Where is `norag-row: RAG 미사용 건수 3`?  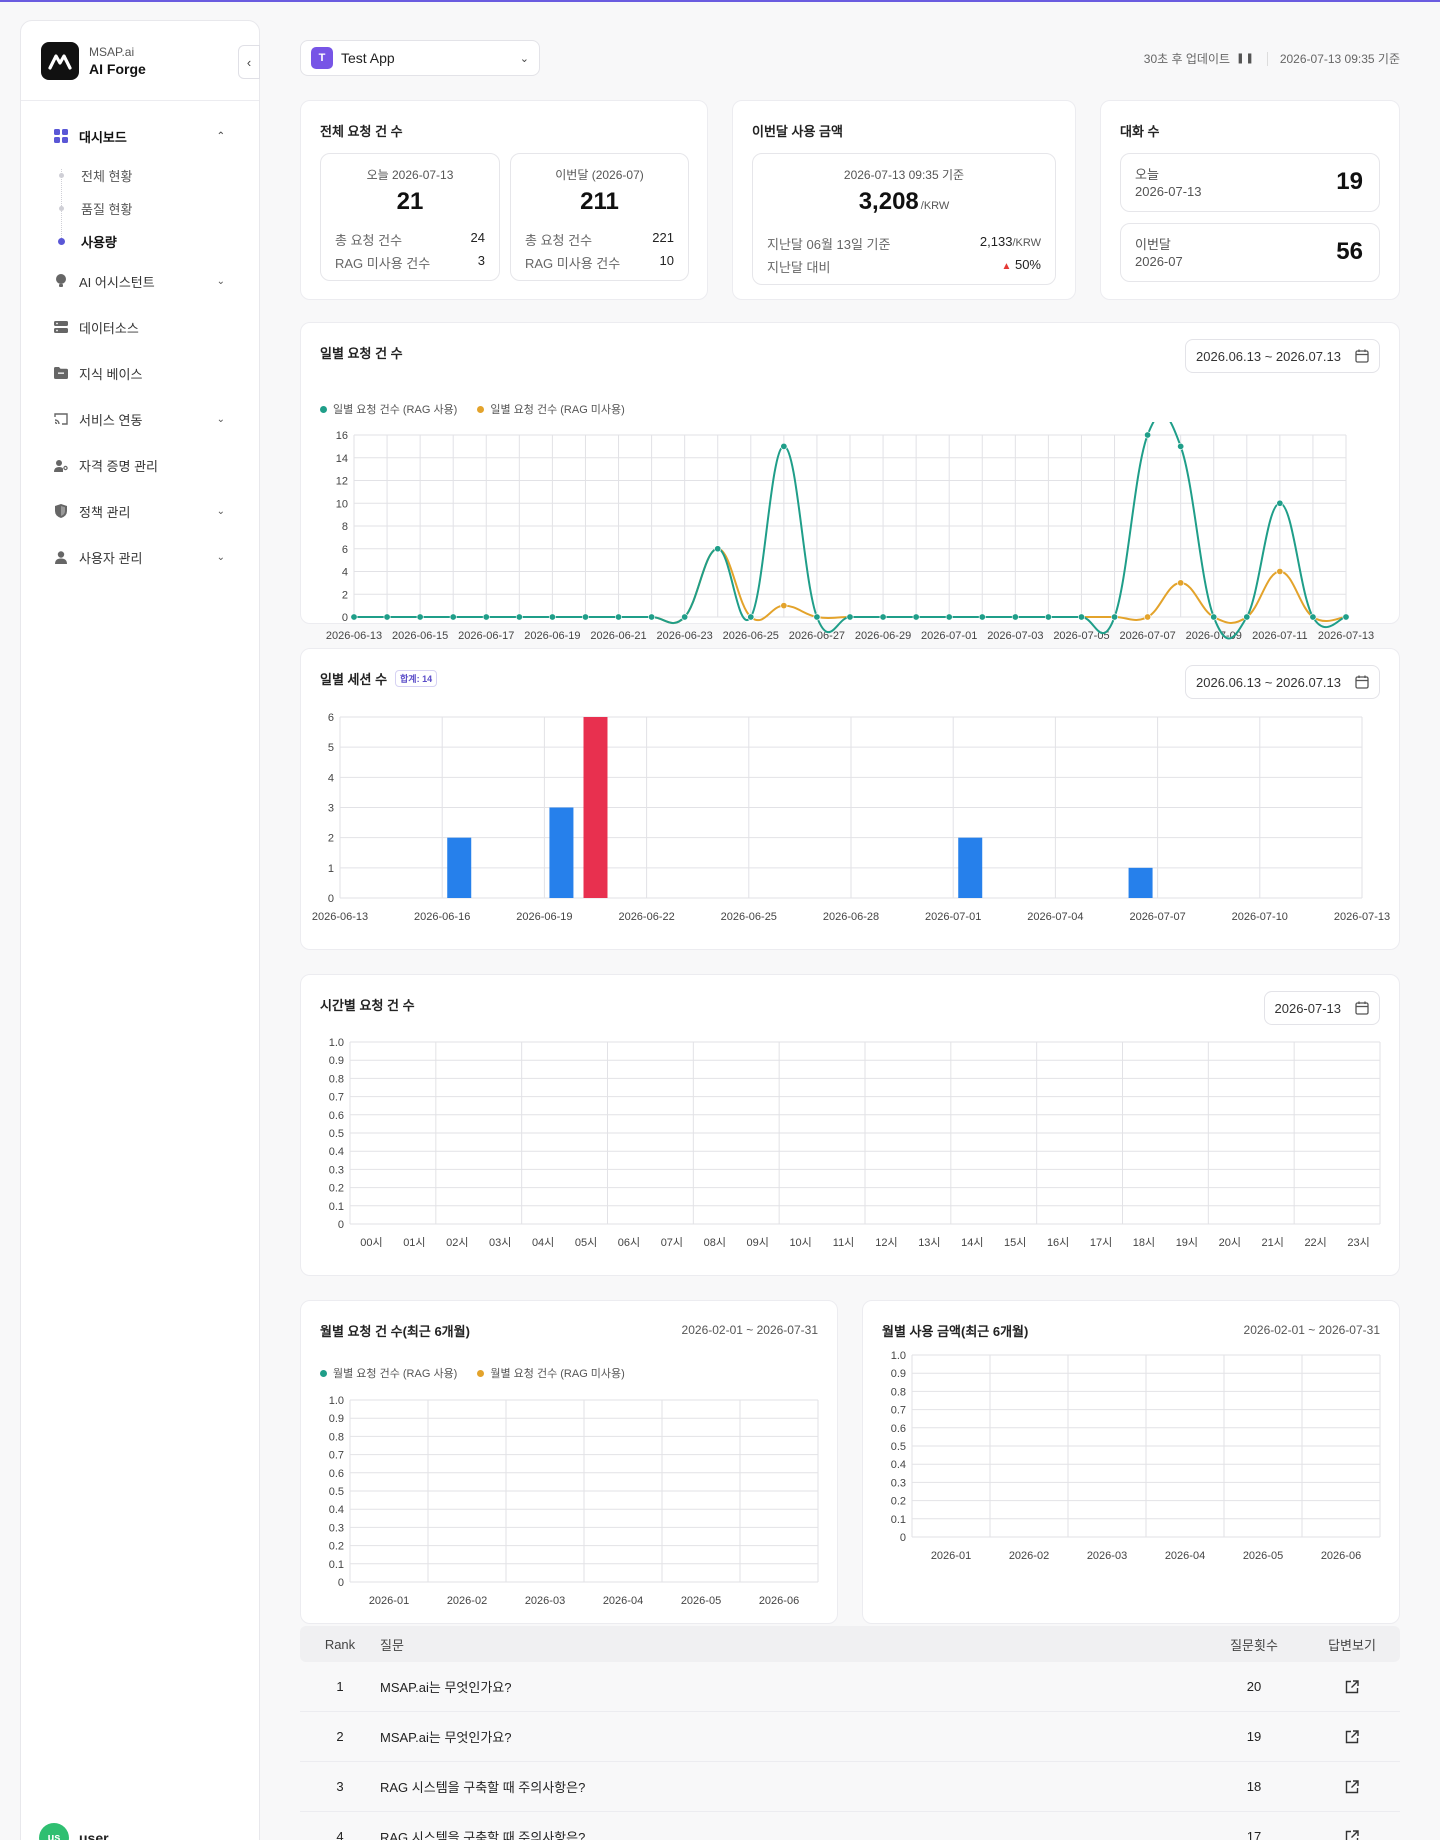
norag-row: RAG 미사용 건수 3 is located at coordinates (410, 262).